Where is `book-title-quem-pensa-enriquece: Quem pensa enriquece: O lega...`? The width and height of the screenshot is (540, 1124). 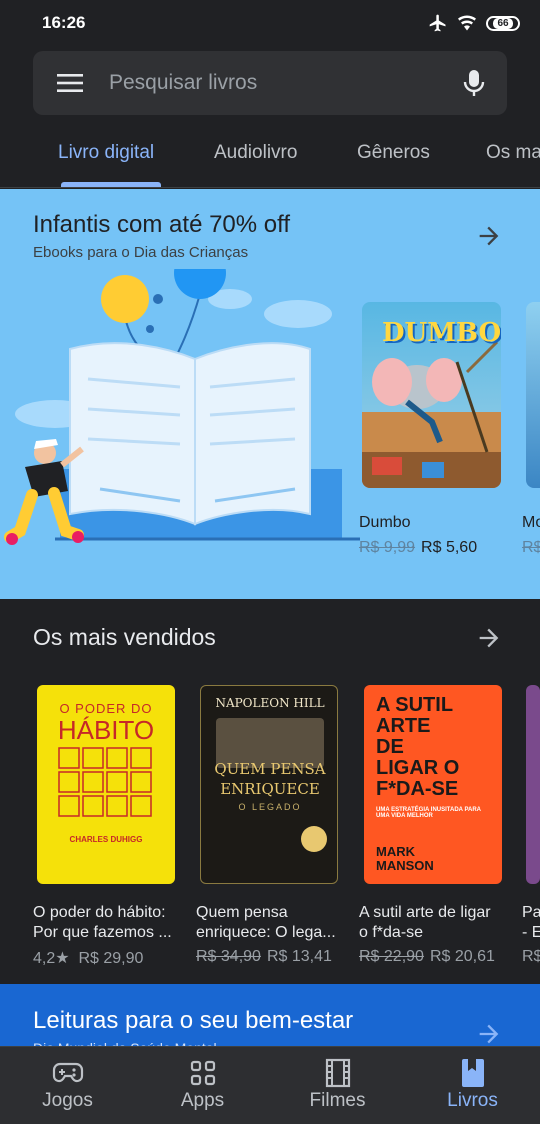 book-title-quem-pensa-enriquece: Quem pensa enriquece: O lega... is located at coordinates (271, 923).